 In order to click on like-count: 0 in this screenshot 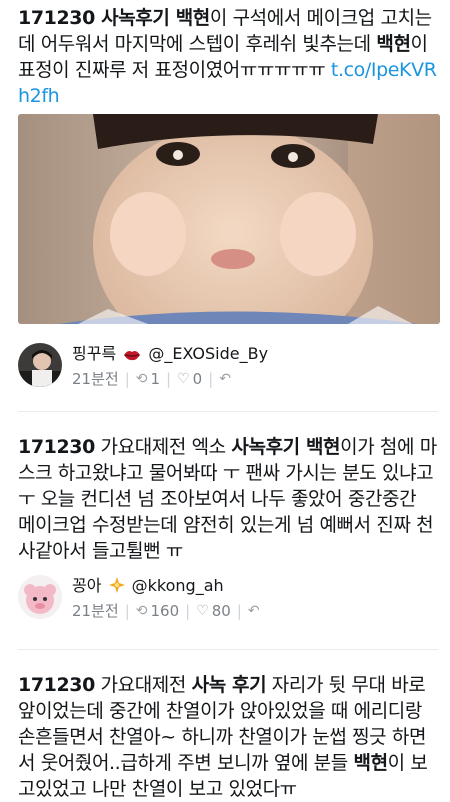, I will do `click(197, 379)`.